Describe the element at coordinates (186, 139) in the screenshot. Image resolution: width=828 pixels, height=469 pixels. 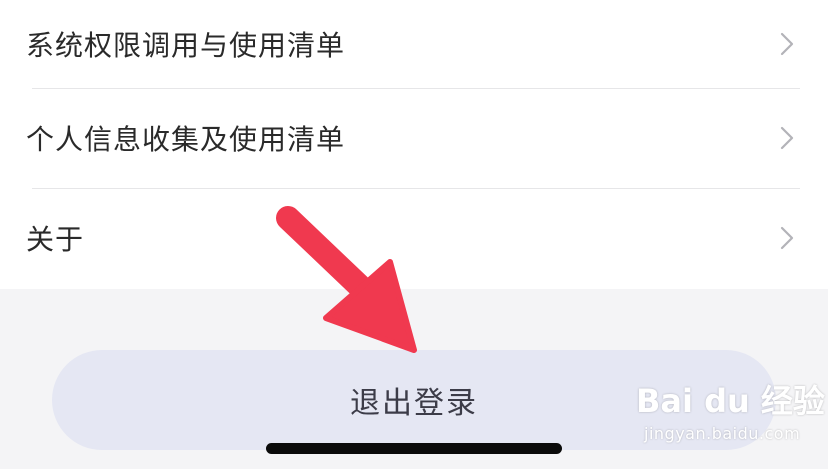
I see `settings-item-label: 个人信息收集及使用清单` at that location.